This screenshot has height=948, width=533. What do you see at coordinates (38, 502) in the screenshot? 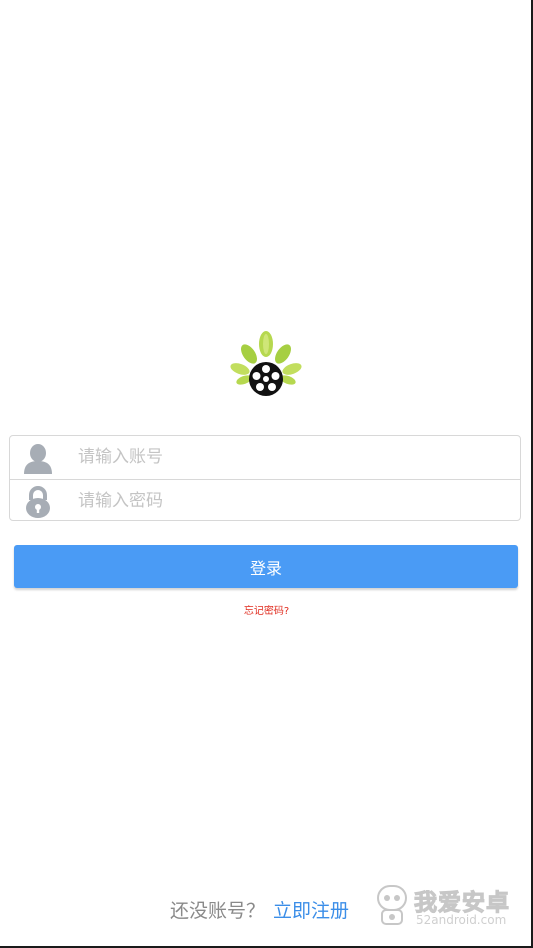
I see `lock-icon` at bounding box center [38, 502].